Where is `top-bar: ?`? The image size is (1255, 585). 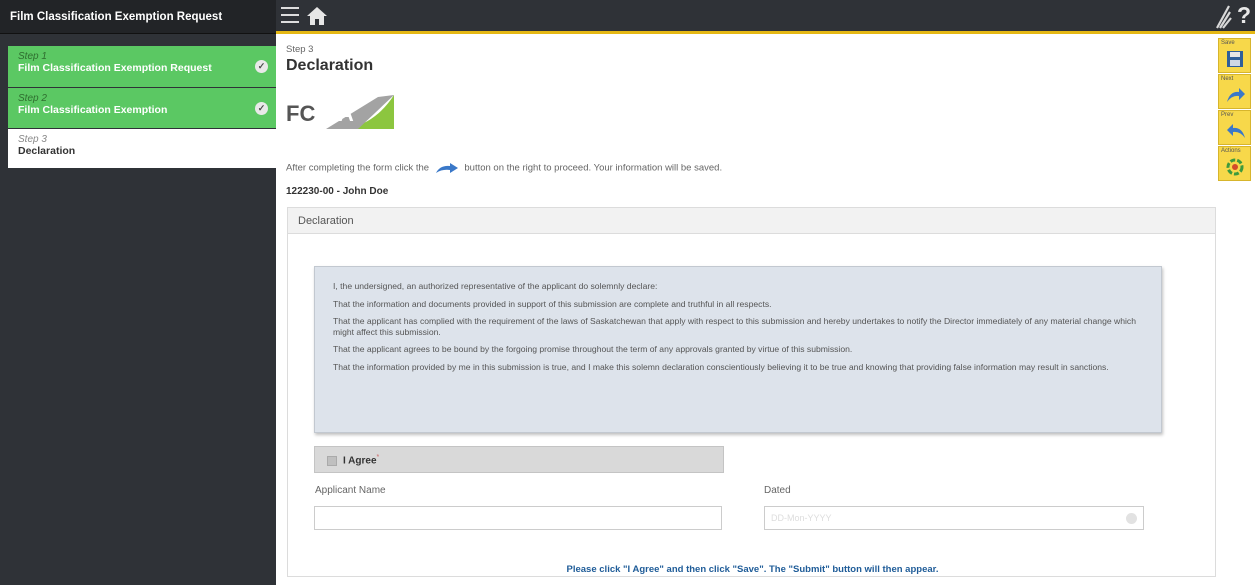
top-bar: ? is located at coordinates (765, 17).